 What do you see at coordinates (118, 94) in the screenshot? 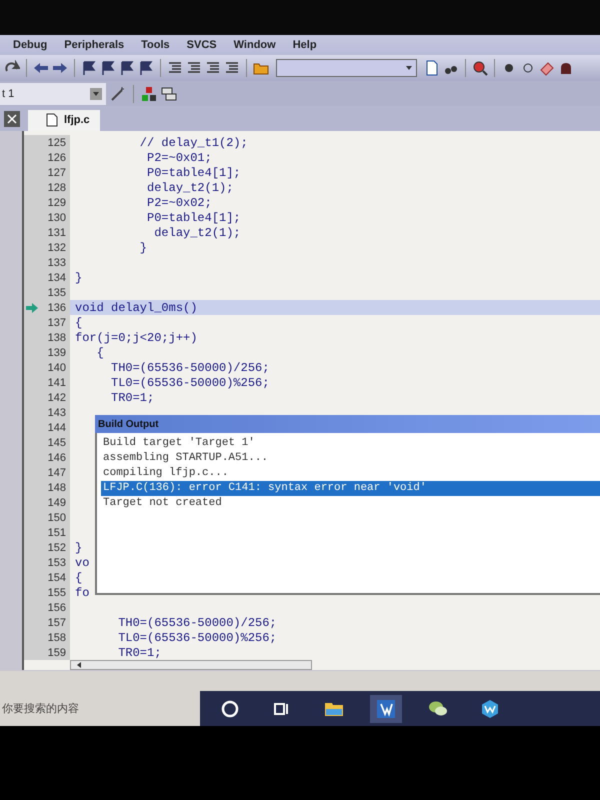
I see `magic-wand-icon` at bounding box center [118, 94].